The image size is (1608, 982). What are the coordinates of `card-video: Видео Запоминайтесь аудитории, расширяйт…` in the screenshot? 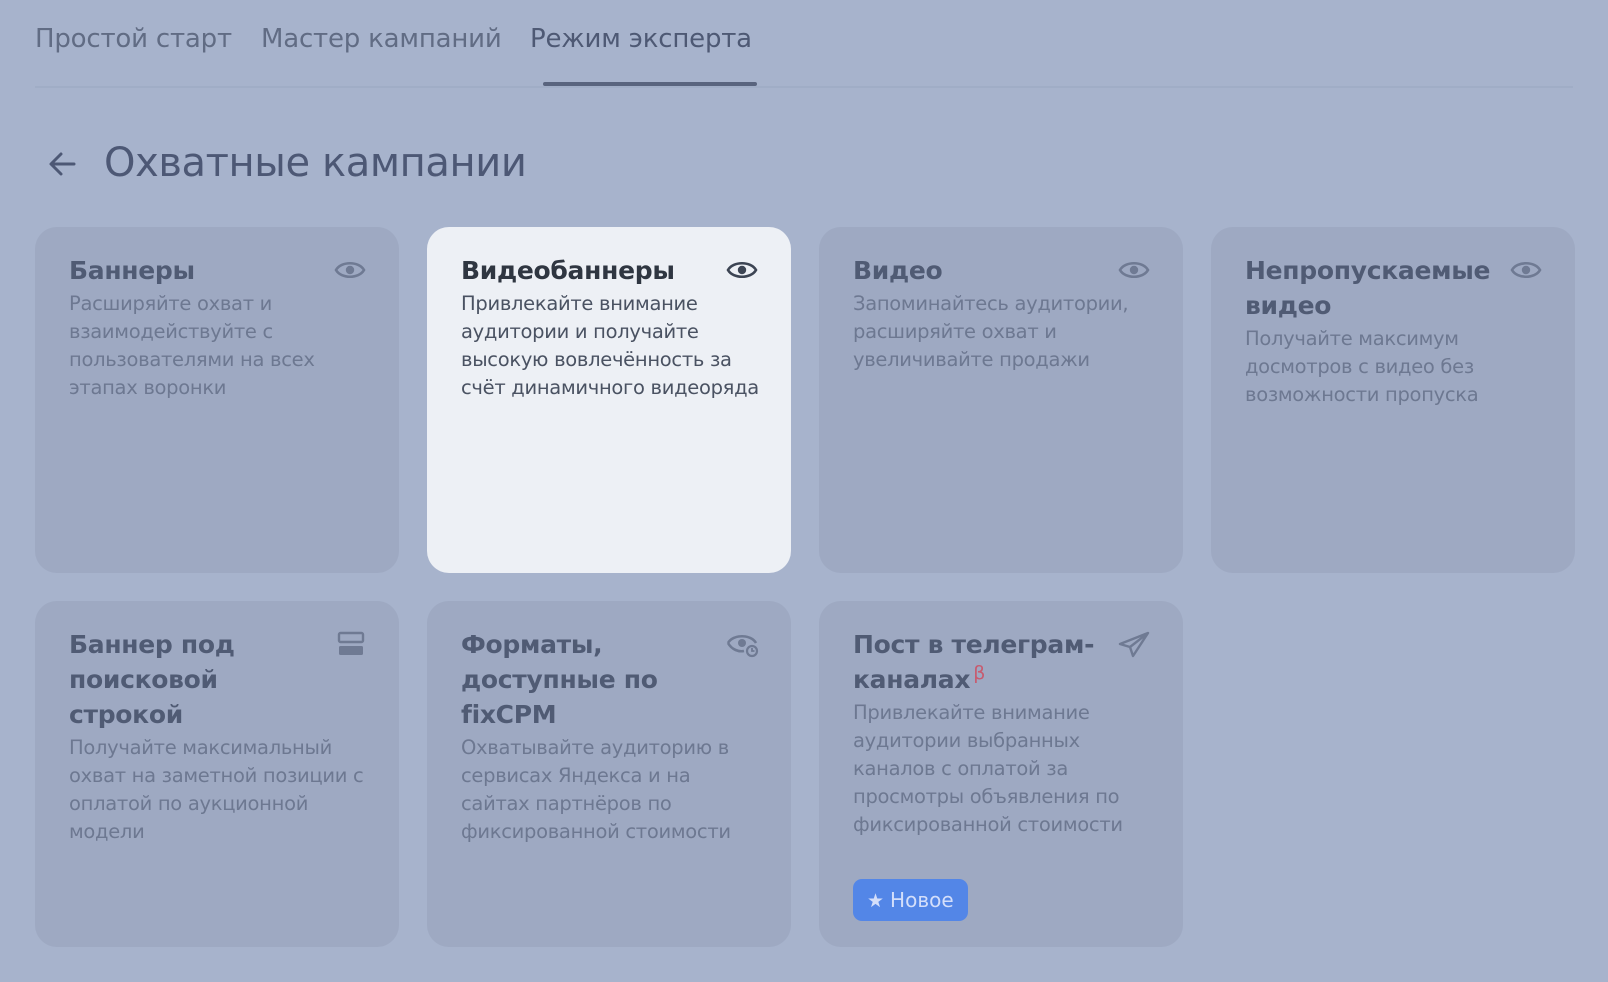 It's located at (1001, 400).